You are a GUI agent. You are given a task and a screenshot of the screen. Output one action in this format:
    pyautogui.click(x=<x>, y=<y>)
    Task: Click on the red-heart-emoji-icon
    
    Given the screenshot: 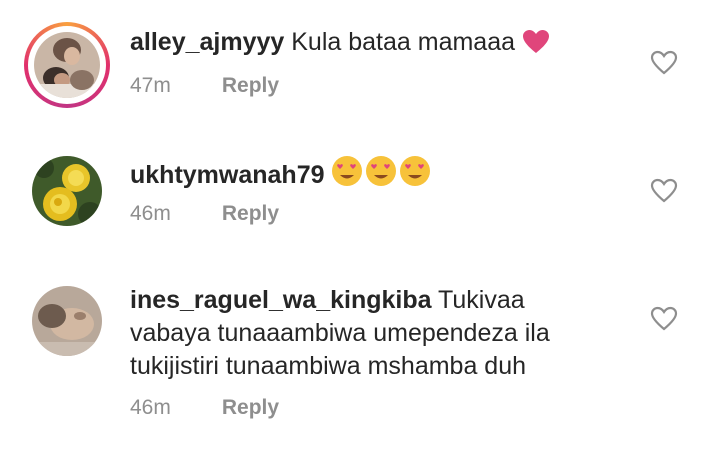 What is the action you would take?
    pyautogui.click(x=536, y=46)
    